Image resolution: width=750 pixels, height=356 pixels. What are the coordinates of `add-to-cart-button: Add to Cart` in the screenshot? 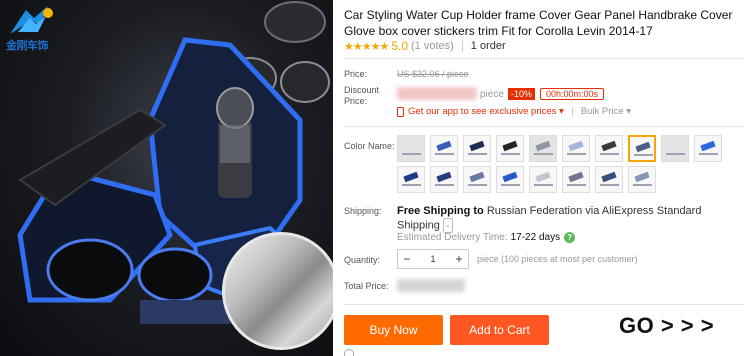 It's located at (499, 330).